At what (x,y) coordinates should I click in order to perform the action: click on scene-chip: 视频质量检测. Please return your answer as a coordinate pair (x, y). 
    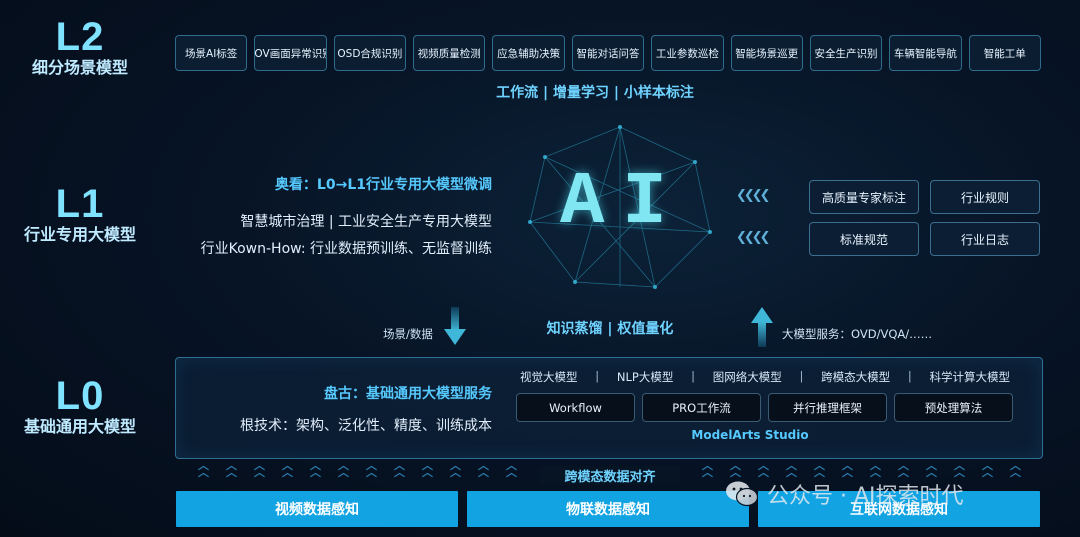
    Looking at the image, I should click on (449, 53).